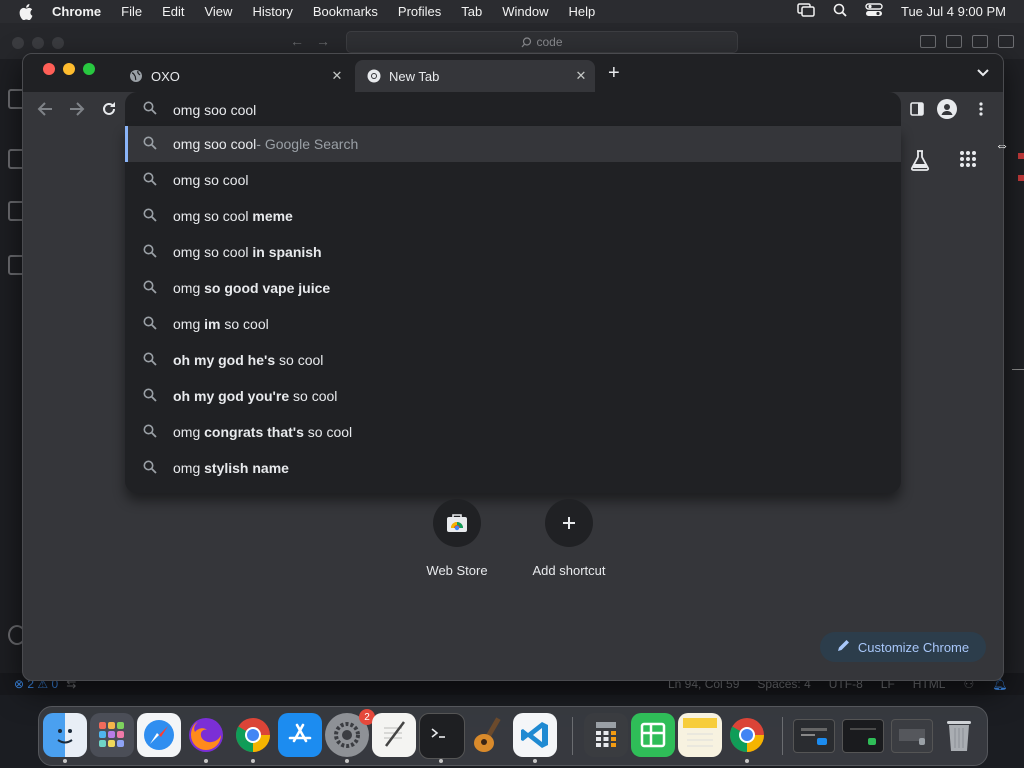 The height and width of the screenshot is (768, 1024). Describe the element at coordinates (49, 69) in the screenshot. I see `close-window-button` at that location.